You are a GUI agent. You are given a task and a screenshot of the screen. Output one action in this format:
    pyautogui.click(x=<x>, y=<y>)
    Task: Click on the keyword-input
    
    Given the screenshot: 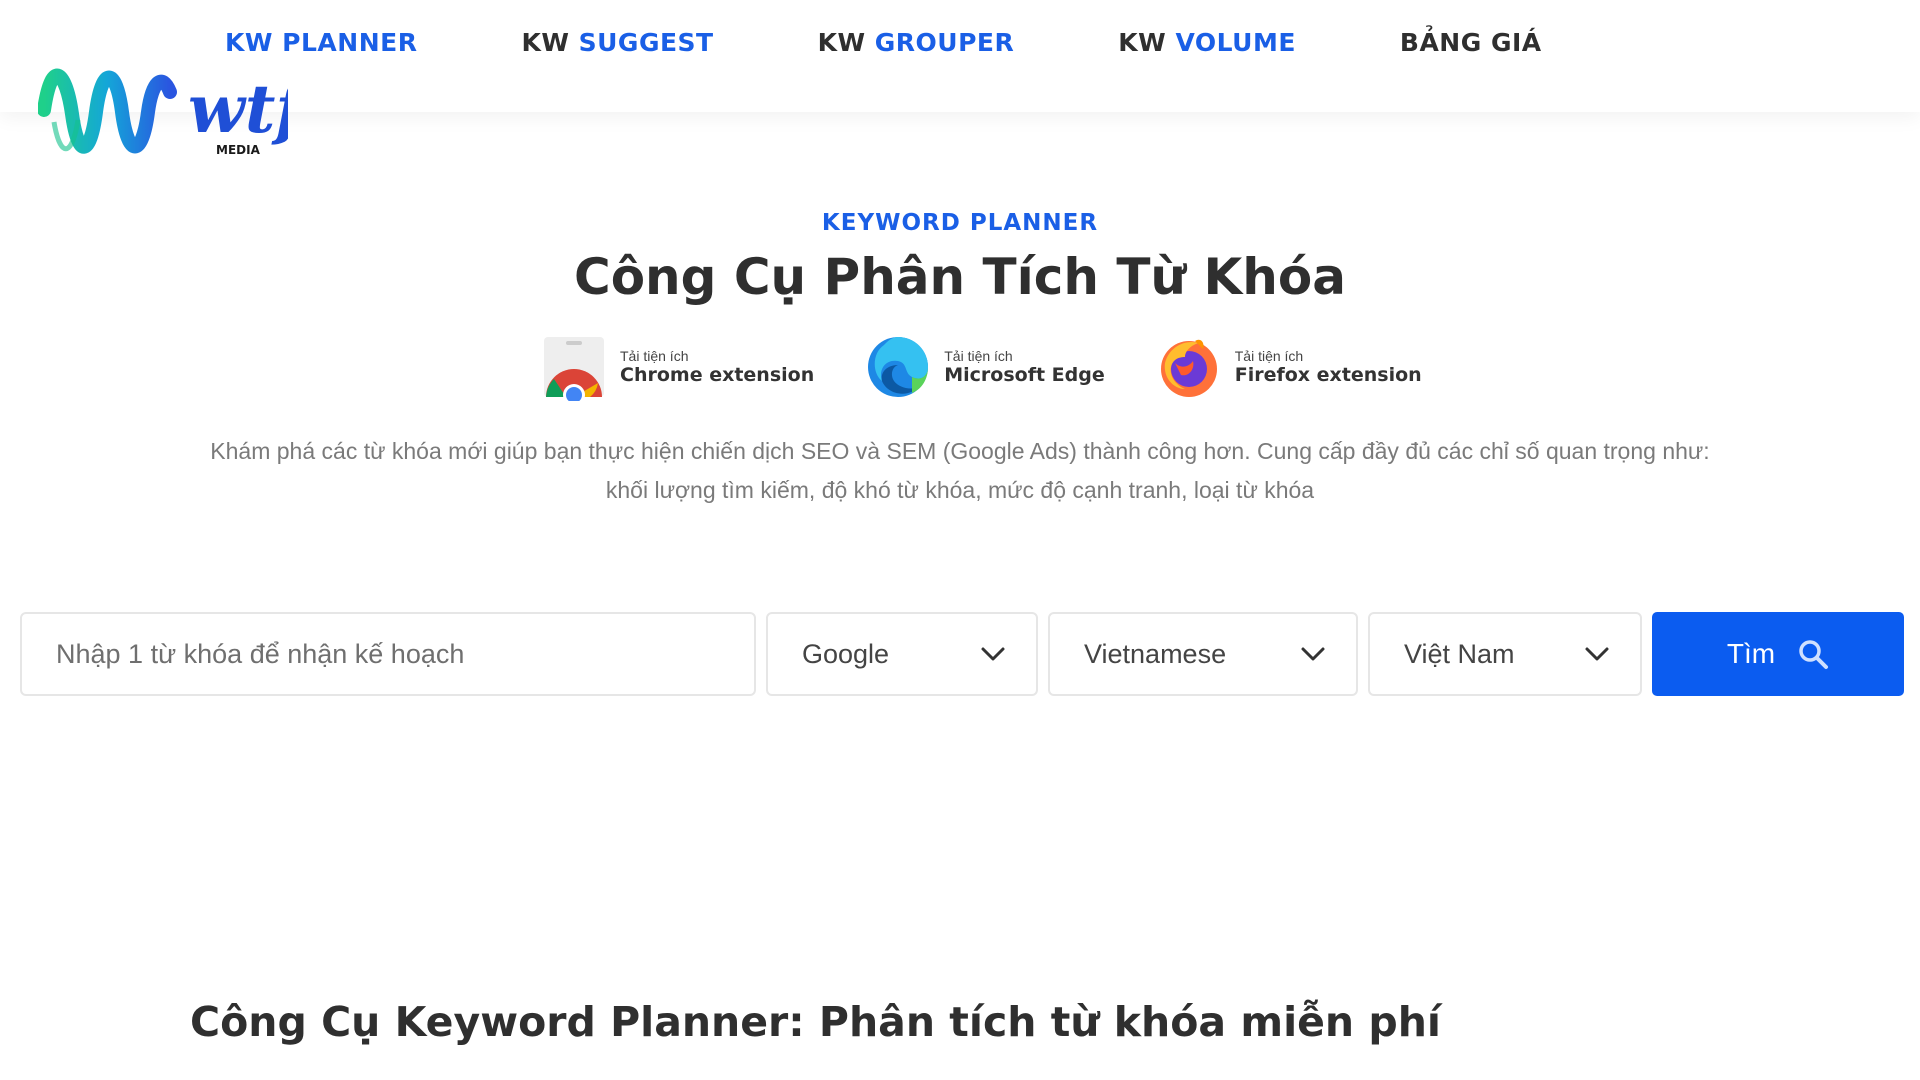 What is the action you would take?
    pyautogui.click(x=388, y=654)
    